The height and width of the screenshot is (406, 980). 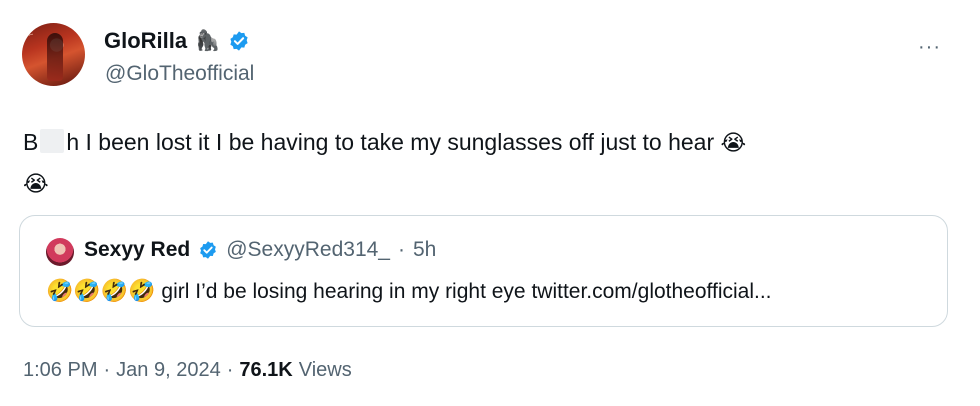 What do you see at coordinates (145, 41) in the screenshot?
I see `author-name: GloRilla` at bounding box center [145, 41].